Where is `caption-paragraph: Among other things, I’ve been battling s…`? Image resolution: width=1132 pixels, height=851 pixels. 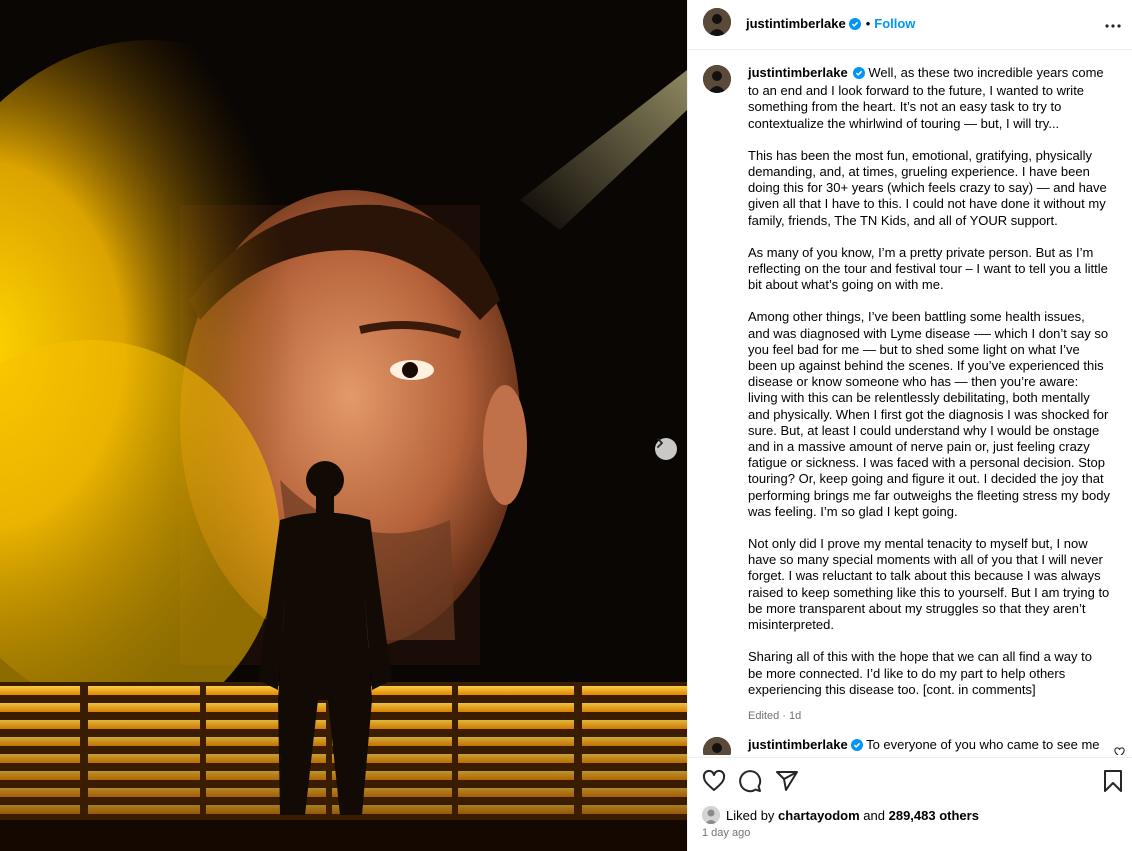 caption-paragraph: Among other things, I’ve been battling s… is located at coordinates (929, 414).